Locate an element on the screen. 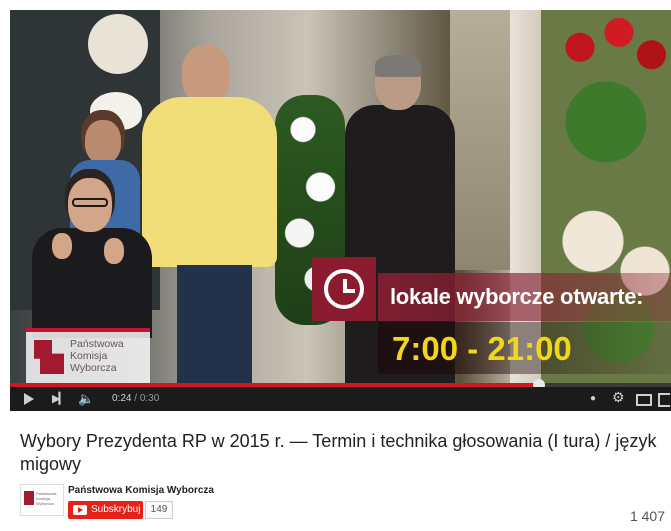 Image resolution: width=671 pixels, height=531 pixels. overlay-caption-text: lokale wyborcze otwarte: is located at coordinates (517, 296).